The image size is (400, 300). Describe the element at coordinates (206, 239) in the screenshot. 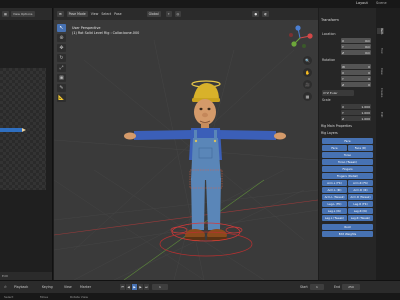

I see `rig-controls` at that location.